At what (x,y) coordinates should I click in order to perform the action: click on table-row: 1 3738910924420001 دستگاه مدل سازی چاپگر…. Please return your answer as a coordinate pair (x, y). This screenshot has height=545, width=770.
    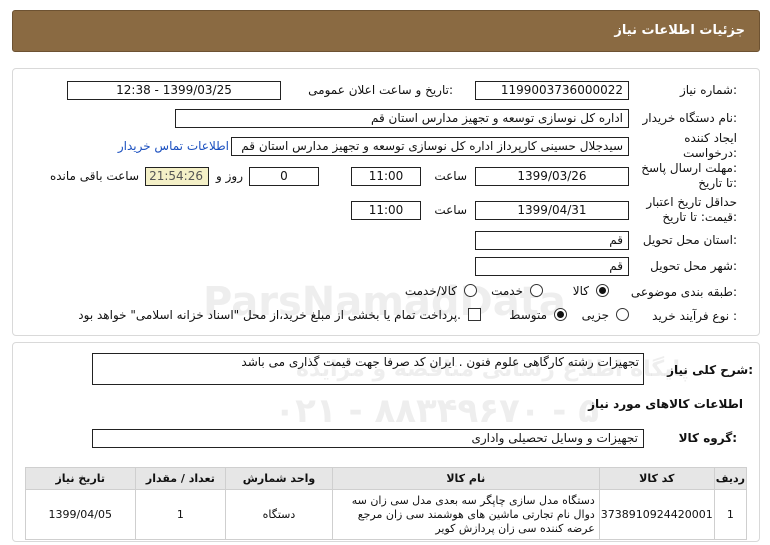
    Looking at the image, I should click on (386, 514).